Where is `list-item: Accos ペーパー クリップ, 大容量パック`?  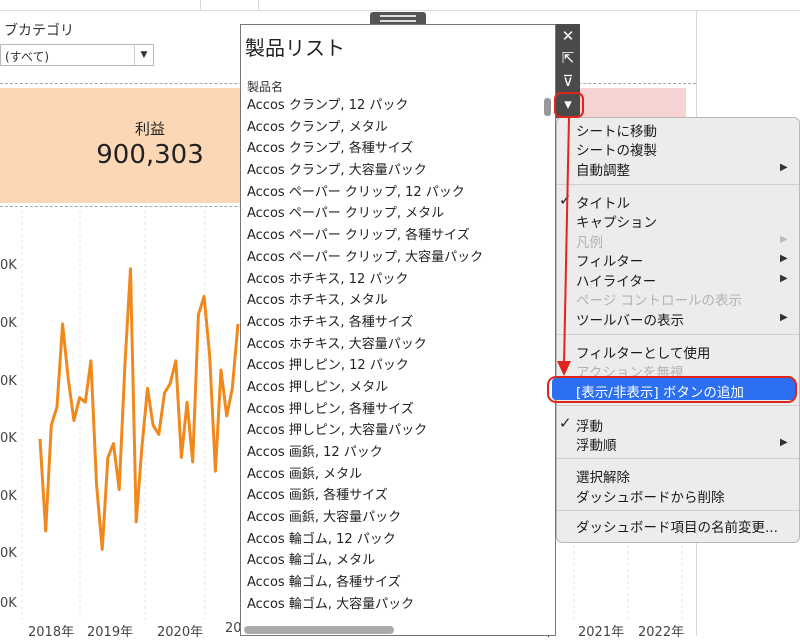
list-item: Accos ペーパー クリップ, 大容量パック is located at coordinates (388, 258).